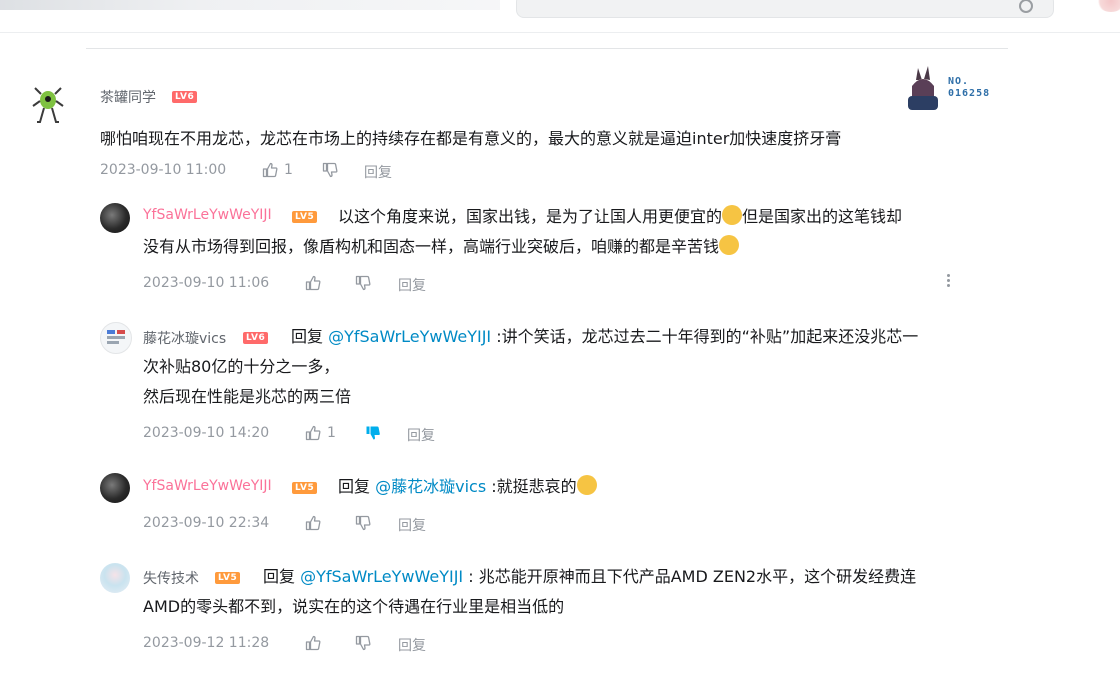  Describe the element at coordinates (692, 576) in the screenshot. I see `comment-text-line1: : 兆芯能开原神而且下代产品AMD ZEN2水平，这个研发经费连` at that location.